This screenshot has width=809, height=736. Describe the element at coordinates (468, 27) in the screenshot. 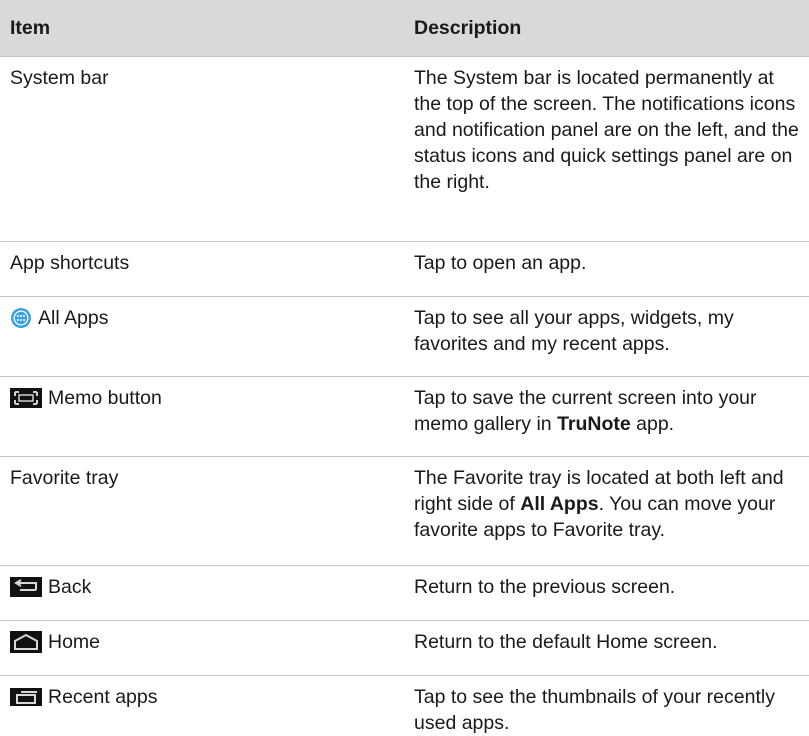

I see `header-description: Description` at that location.